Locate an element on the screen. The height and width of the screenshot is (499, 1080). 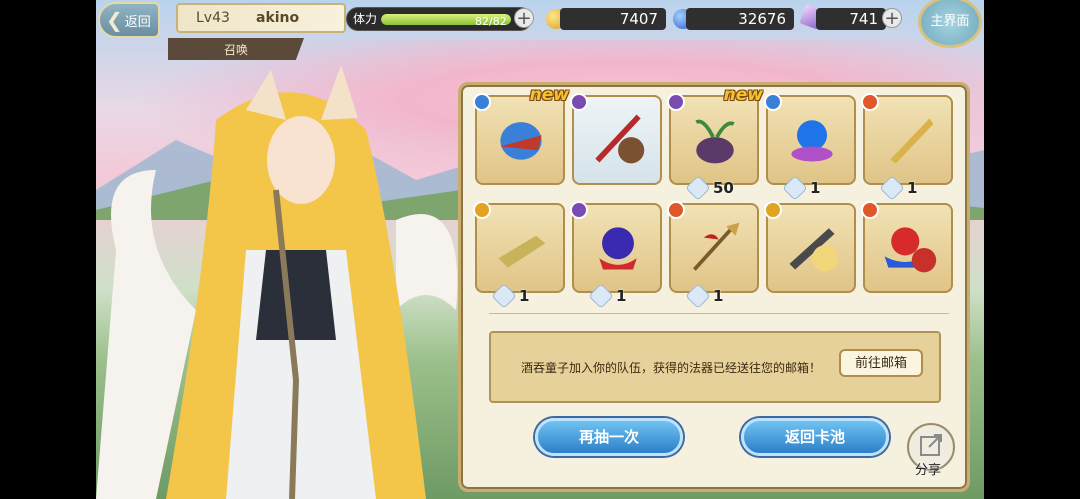
message-scroll: 酒吞童子加入你的队伍，获得的法器已经送往您的邮箱！ 前往邮箱 is located at coordinates (715, 367).